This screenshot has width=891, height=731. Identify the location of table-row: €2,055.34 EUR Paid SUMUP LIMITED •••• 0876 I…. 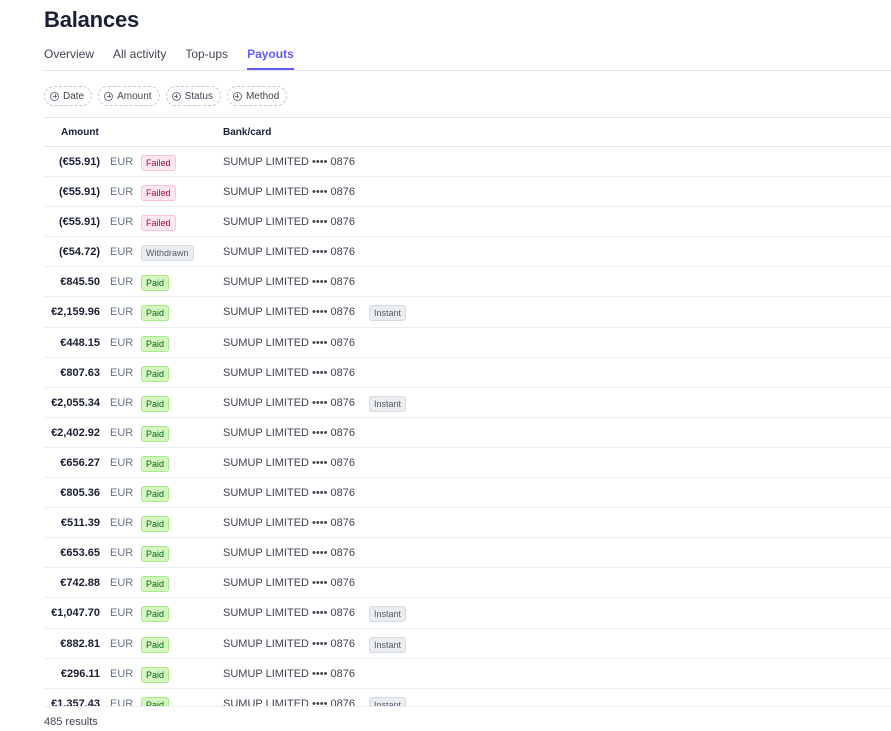
(467, 403).